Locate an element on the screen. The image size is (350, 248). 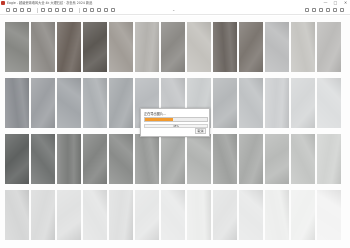
home-icon is located at coordinates (29, 10).